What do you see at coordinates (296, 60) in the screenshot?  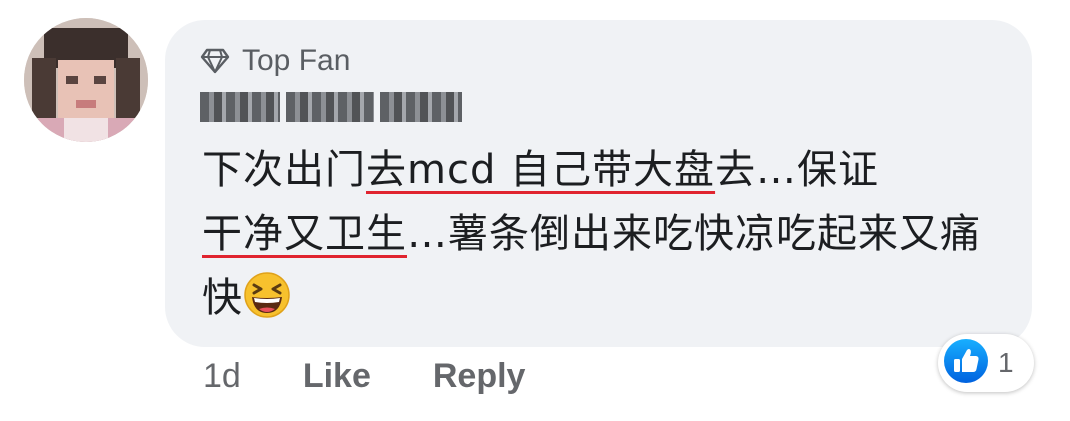 I see `badge-label: Top Fan` at bounding box center [296, 60].